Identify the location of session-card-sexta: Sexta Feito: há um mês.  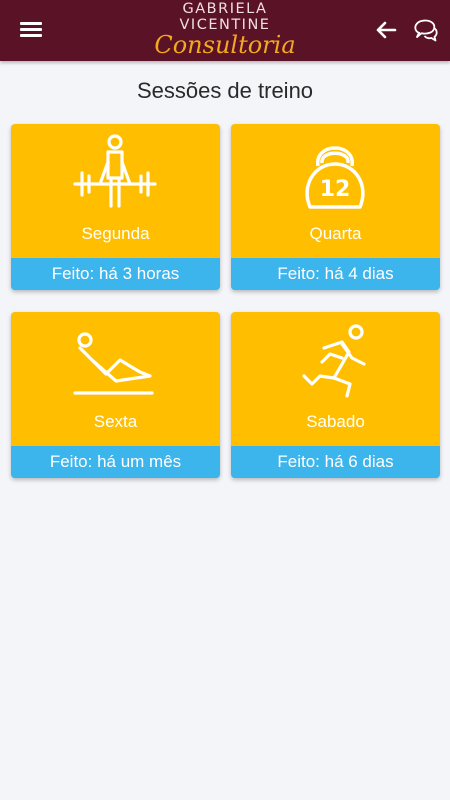
(115, 395).